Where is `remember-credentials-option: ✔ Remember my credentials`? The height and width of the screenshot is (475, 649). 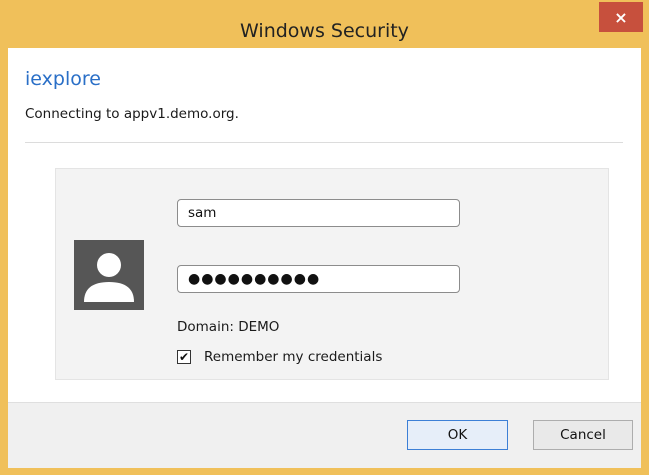
remember-credentials-option: ✔ Remember my credentials is located at coordinates (279, 357).